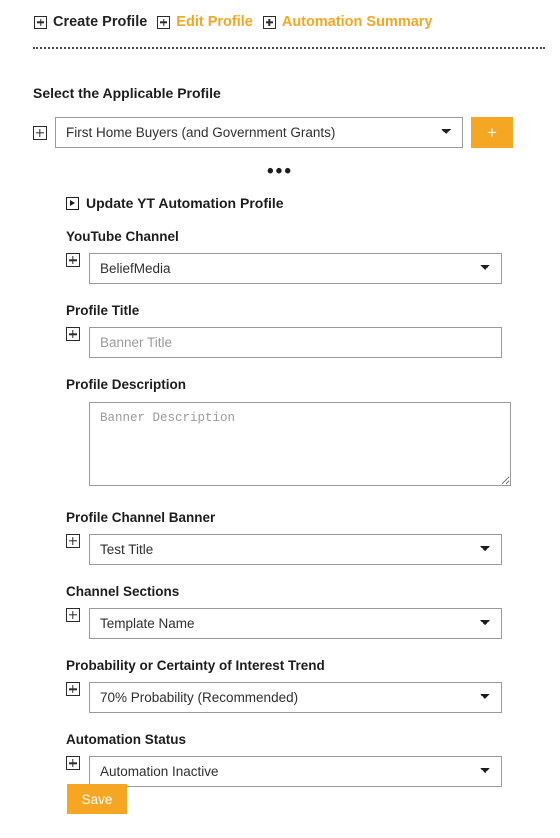 The width and height of the screenshot is (560, 838). I want to click on nav-item-label: Create Profile, so click(100, 22).